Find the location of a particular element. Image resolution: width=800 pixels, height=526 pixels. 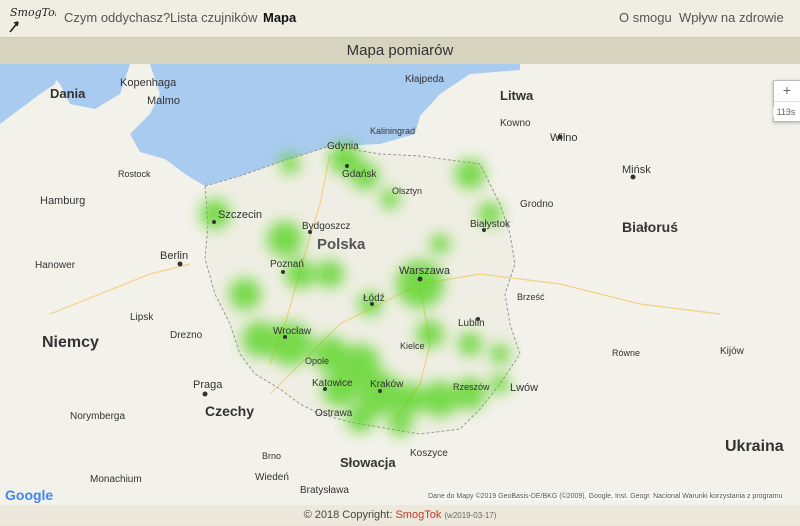

google-logo: Google is located at coordinates (29, 495).